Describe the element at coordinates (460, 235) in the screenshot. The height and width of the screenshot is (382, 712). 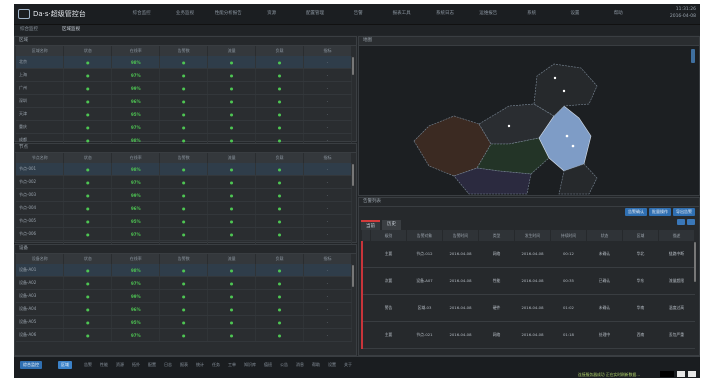
I see `column-header: 告警时间` at that location.